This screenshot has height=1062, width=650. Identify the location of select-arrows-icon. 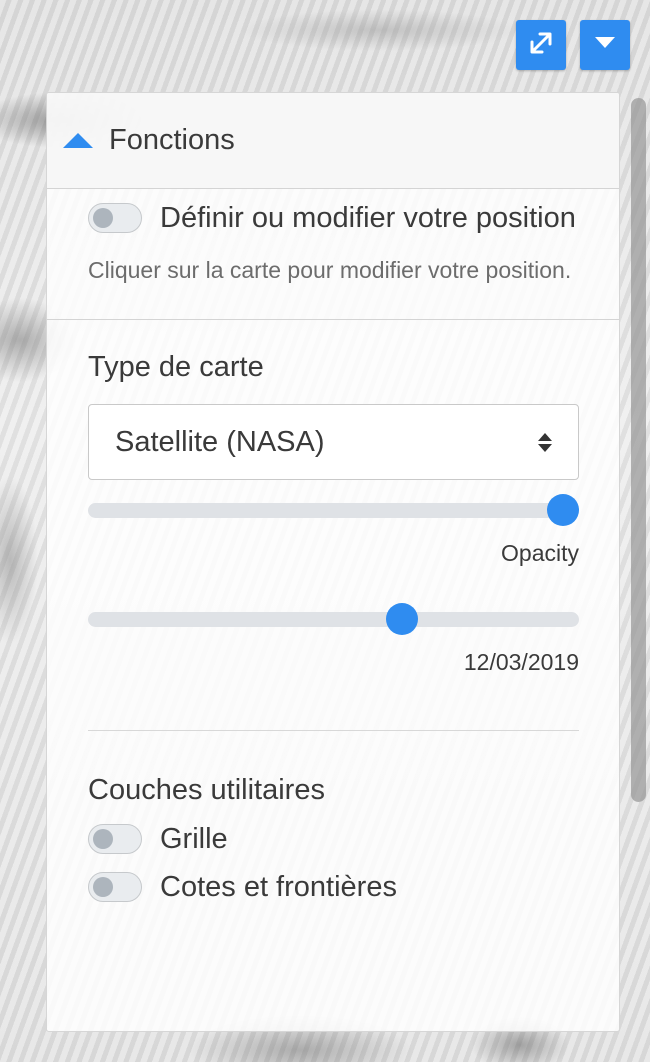
(545, 442).